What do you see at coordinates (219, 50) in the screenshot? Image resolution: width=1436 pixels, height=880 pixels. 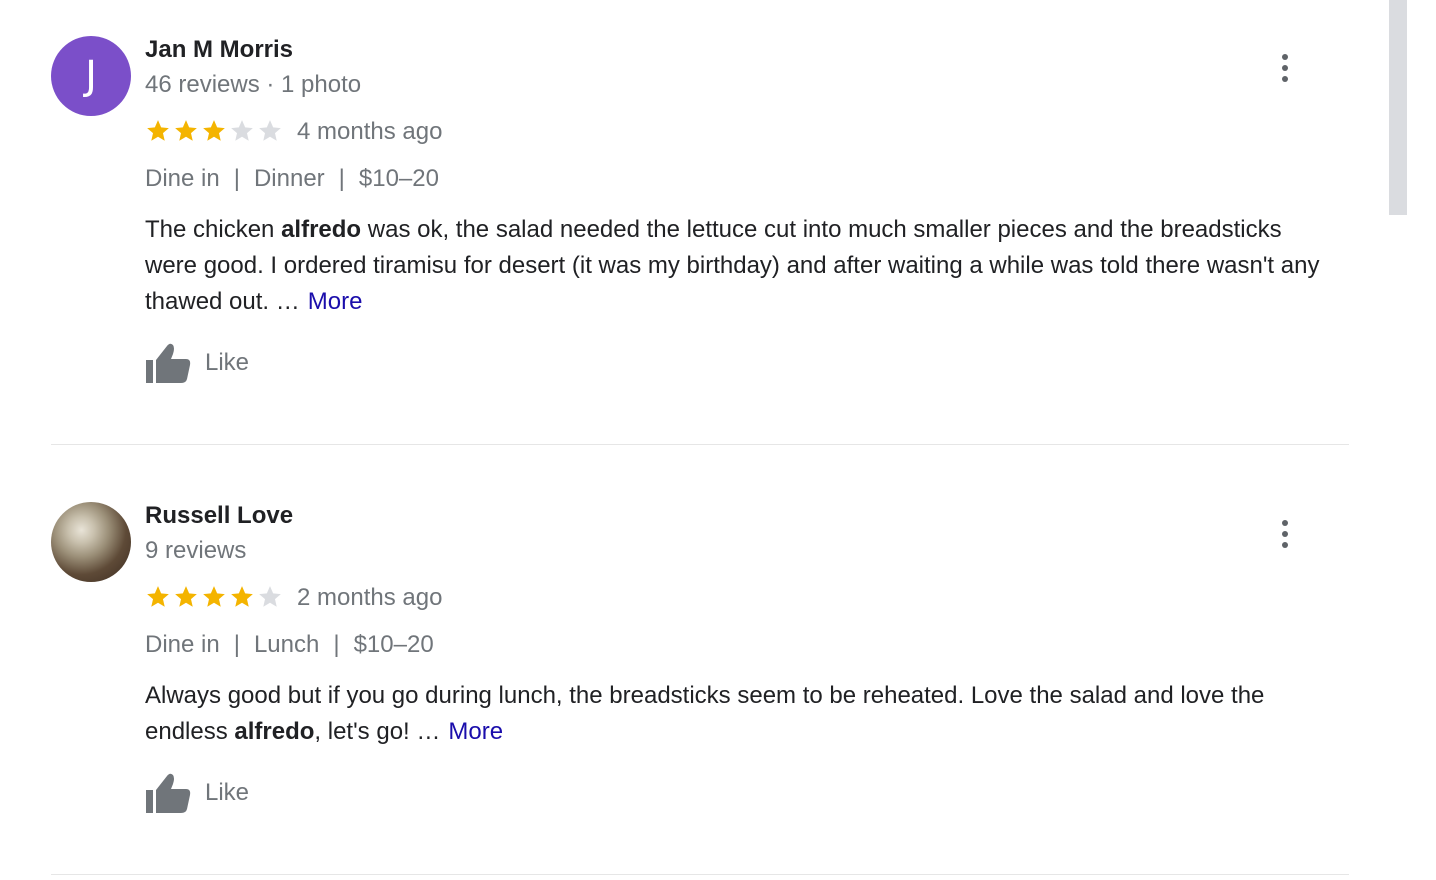 I see `reviewer-name: Jan M Morris` at bounding box center [219, 50].